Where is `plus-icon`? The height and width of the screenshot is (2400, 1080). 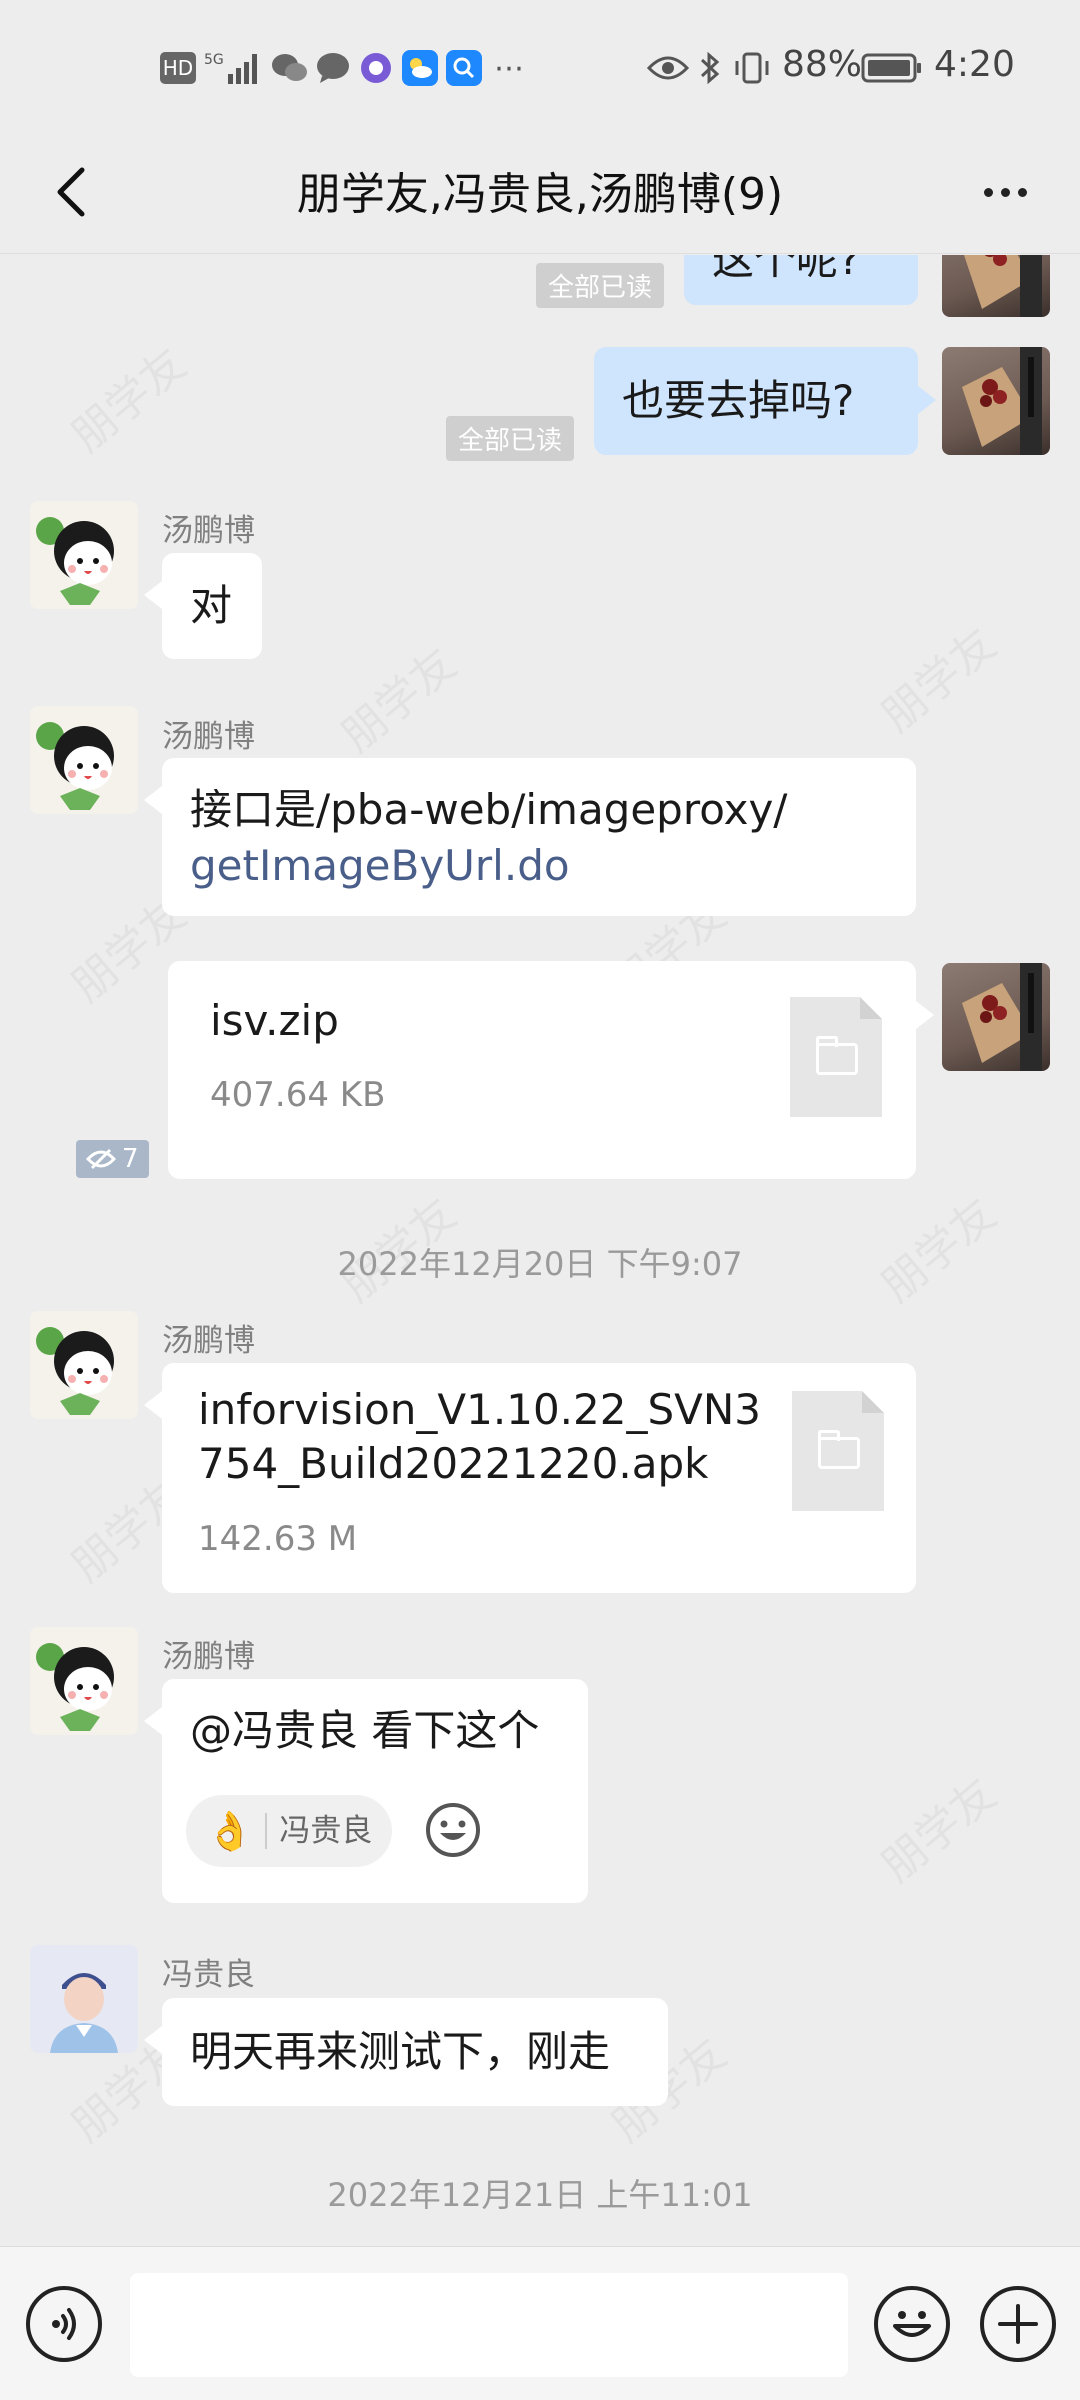 plus-icon is located at coordinates (1018, 2324).